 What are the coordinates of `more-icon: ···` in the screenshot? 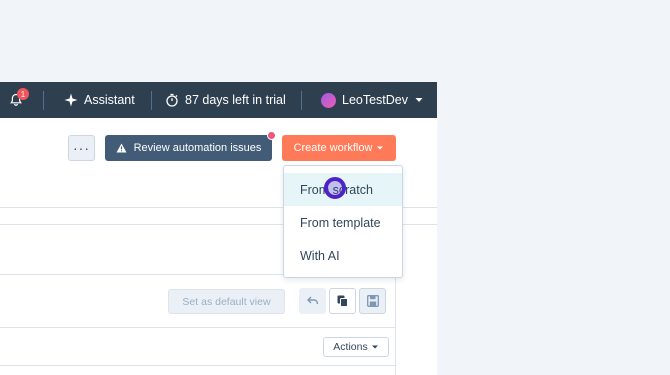 It's located at (81, 148).